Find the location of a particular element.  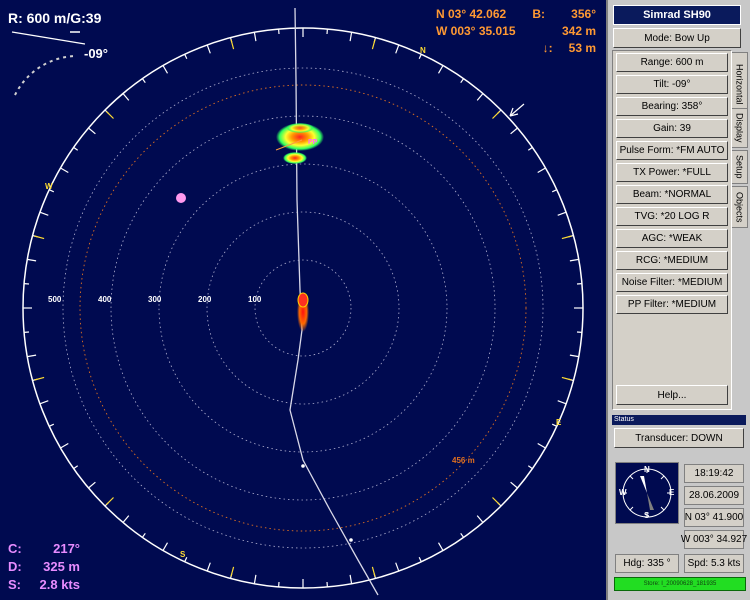

marker-dot is located at coordinates (181, 198).